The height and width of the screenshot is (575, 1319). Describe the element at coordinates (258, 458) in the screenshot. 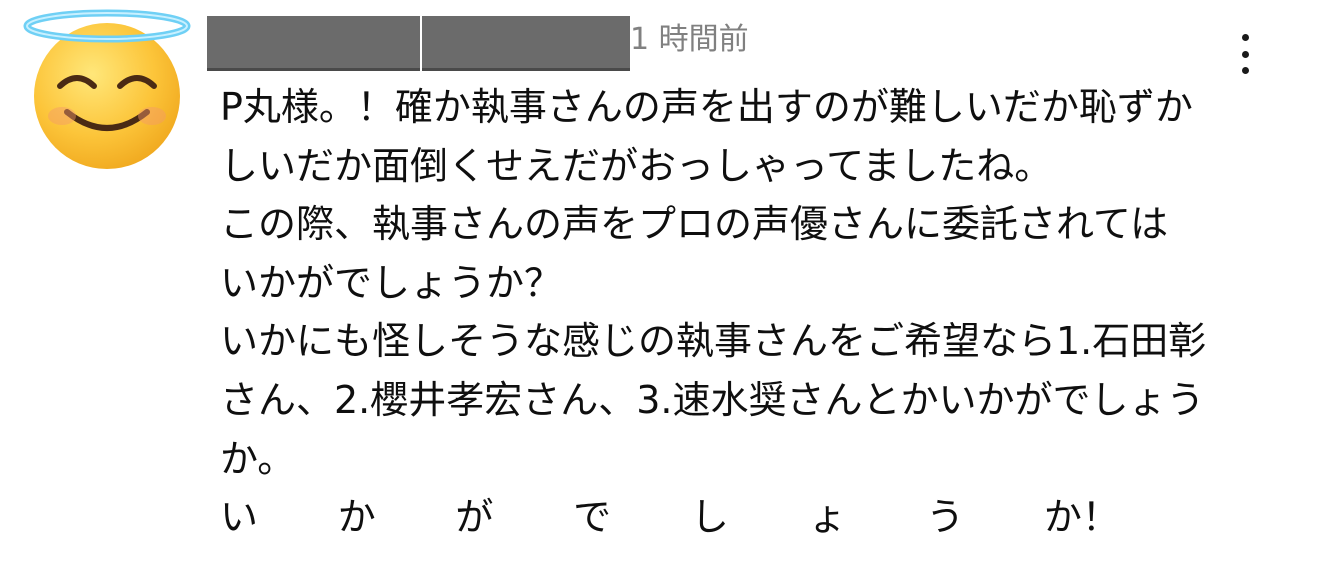

I see `comment-line: か。` at that location.